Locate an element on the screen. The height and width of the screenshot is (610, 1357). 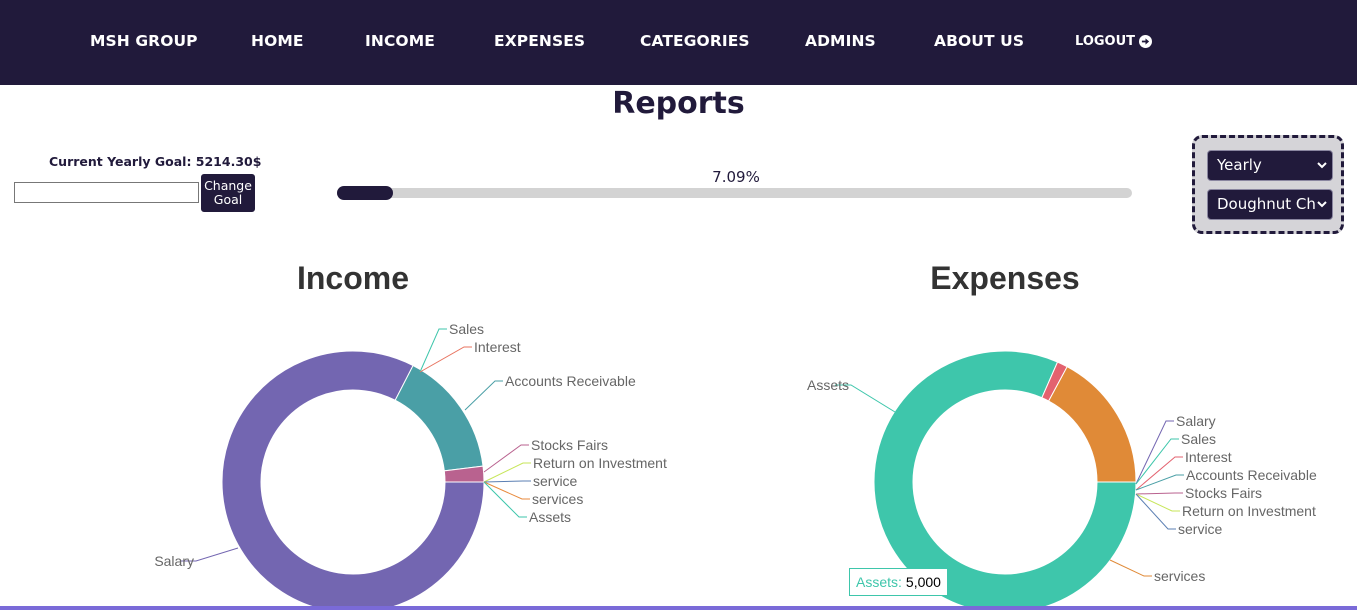
chart-tooltip: Assets: 5,000 is located at coordinates (898, 582).